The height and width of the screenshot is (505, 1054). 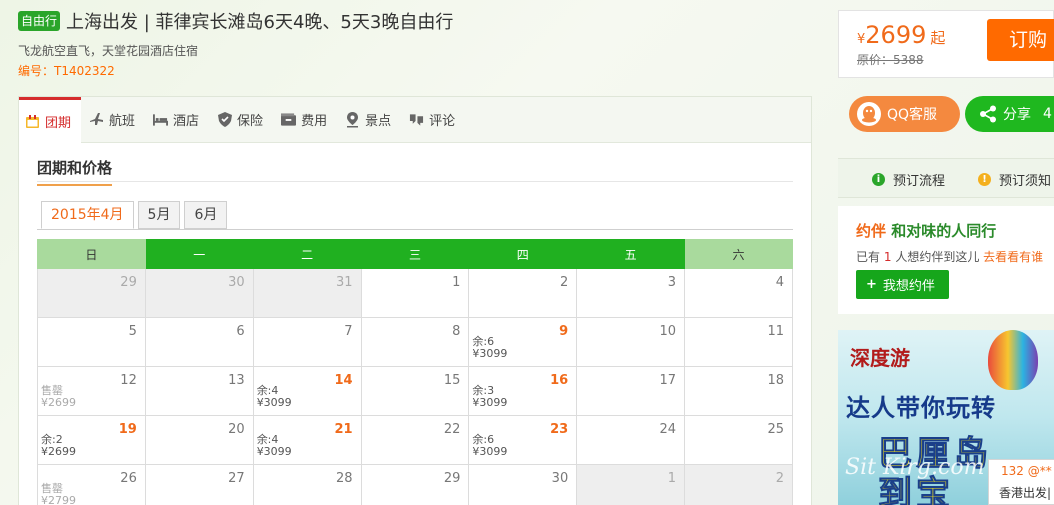 What do you see at coordinates (378, 121) in the screenshot?
I see `tab-label: 景点` at bounding box center [378, 121].